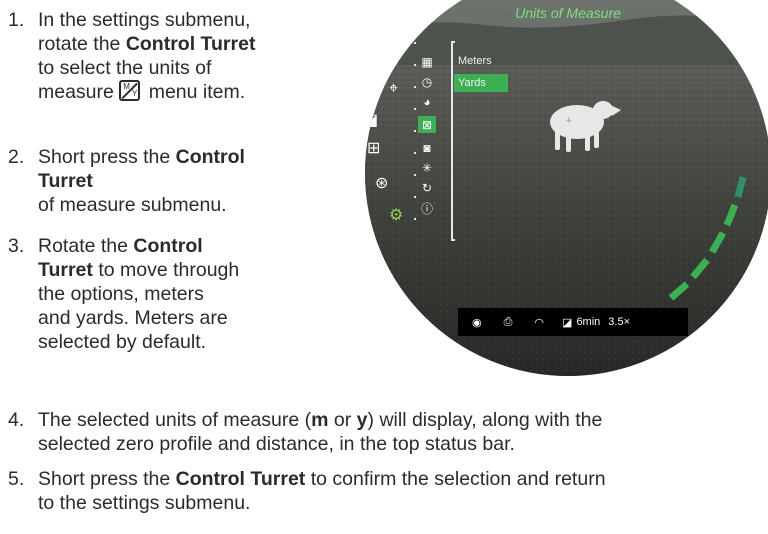 This screenshot has height=534, width=768. What do you see at coordinates (539, 322) in the screenshot?
I see `wifi-icon: ◠` at bounding box center [539, 322].